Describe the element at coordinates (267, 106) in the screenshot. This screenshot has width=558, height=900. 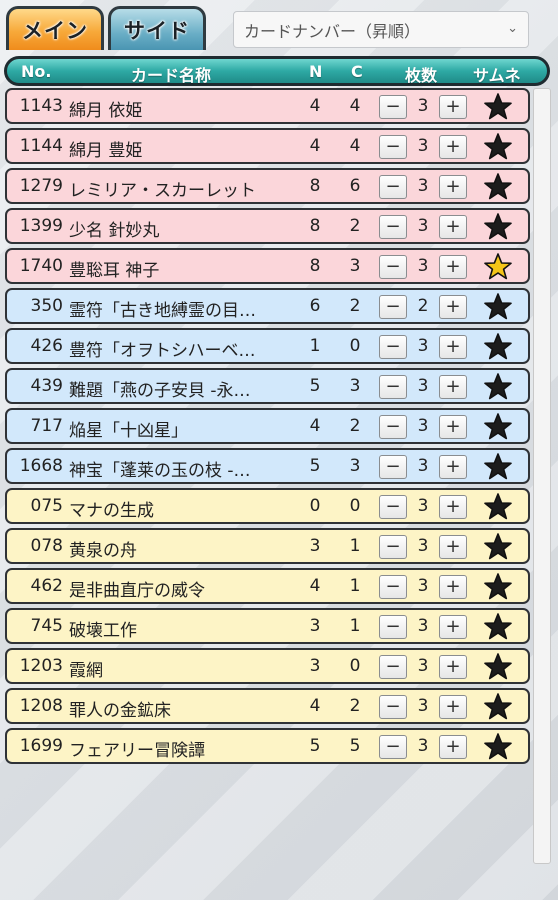
I see `table-row: 1143 綿月 依姫 4 4−3 +` at that location.